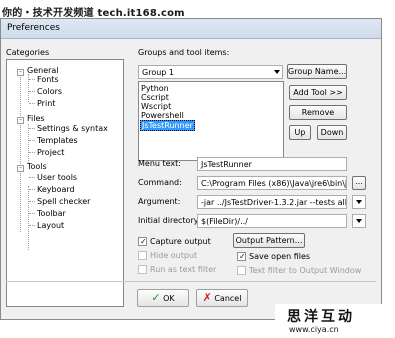 The image size is (395, 338). Describe the element at coordinates (159, 201) in the screenshot. I see `argument-label: Argument:` at that location.